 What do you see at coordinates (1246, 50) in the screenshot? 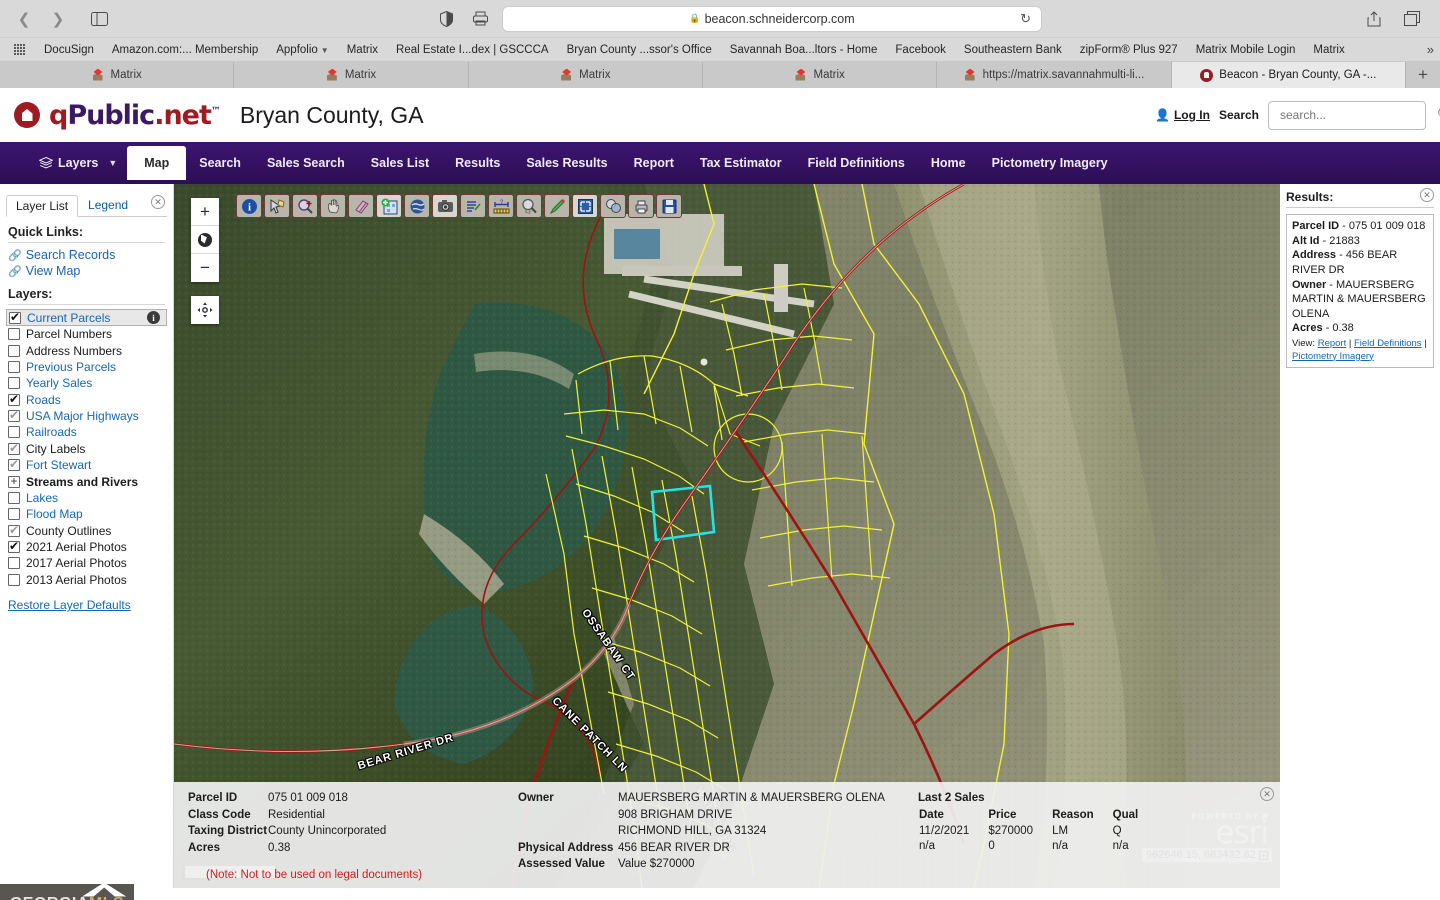
I see `bookmark-matrix-mobile-login: Matrix Mobile Login` at bounding box center [1246, 50].